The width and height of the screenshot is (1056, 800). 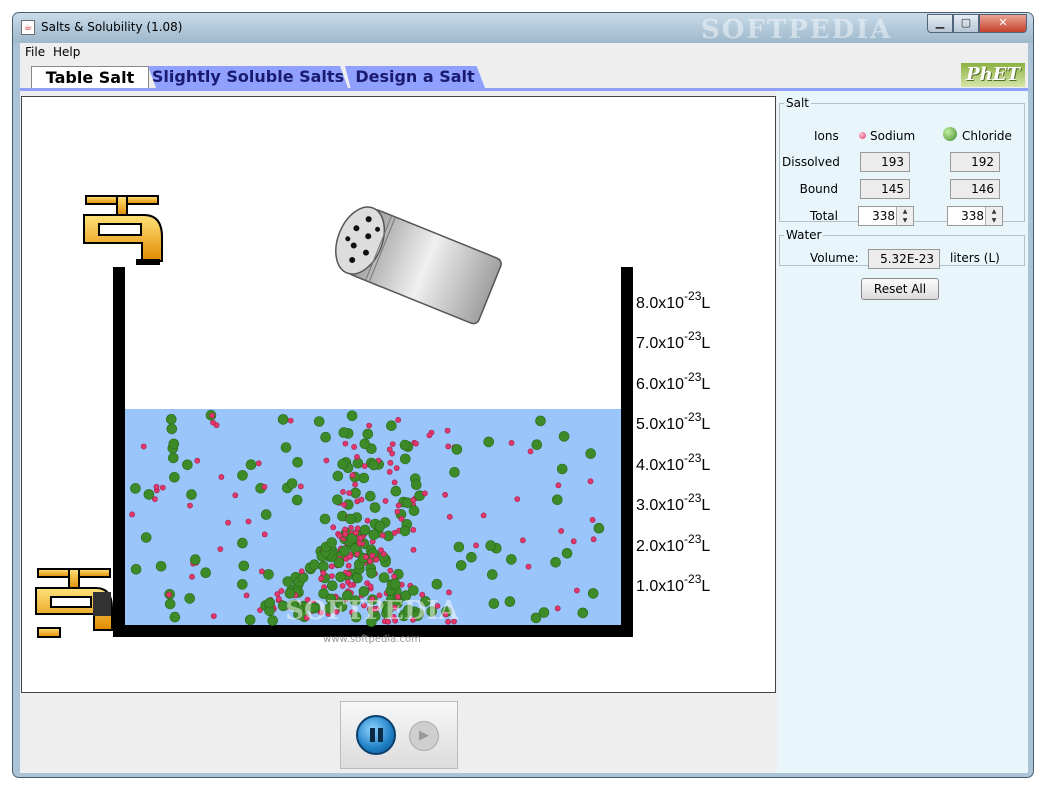 I want to click on water-legend: Water, so click(x=804, y=235).